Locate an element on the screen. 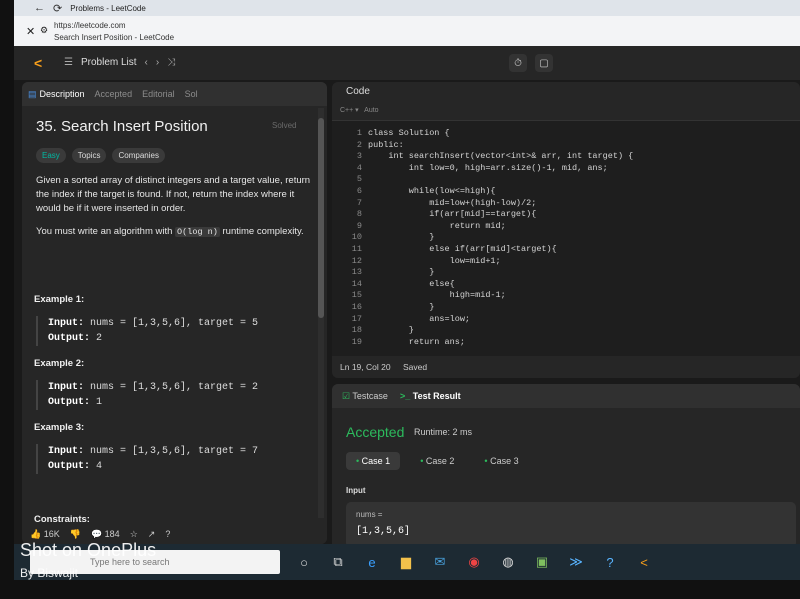 Image resolution: width=800 pixels, height=599 pixels. like-button: 👍 16K is located at coordinates (45, 534).